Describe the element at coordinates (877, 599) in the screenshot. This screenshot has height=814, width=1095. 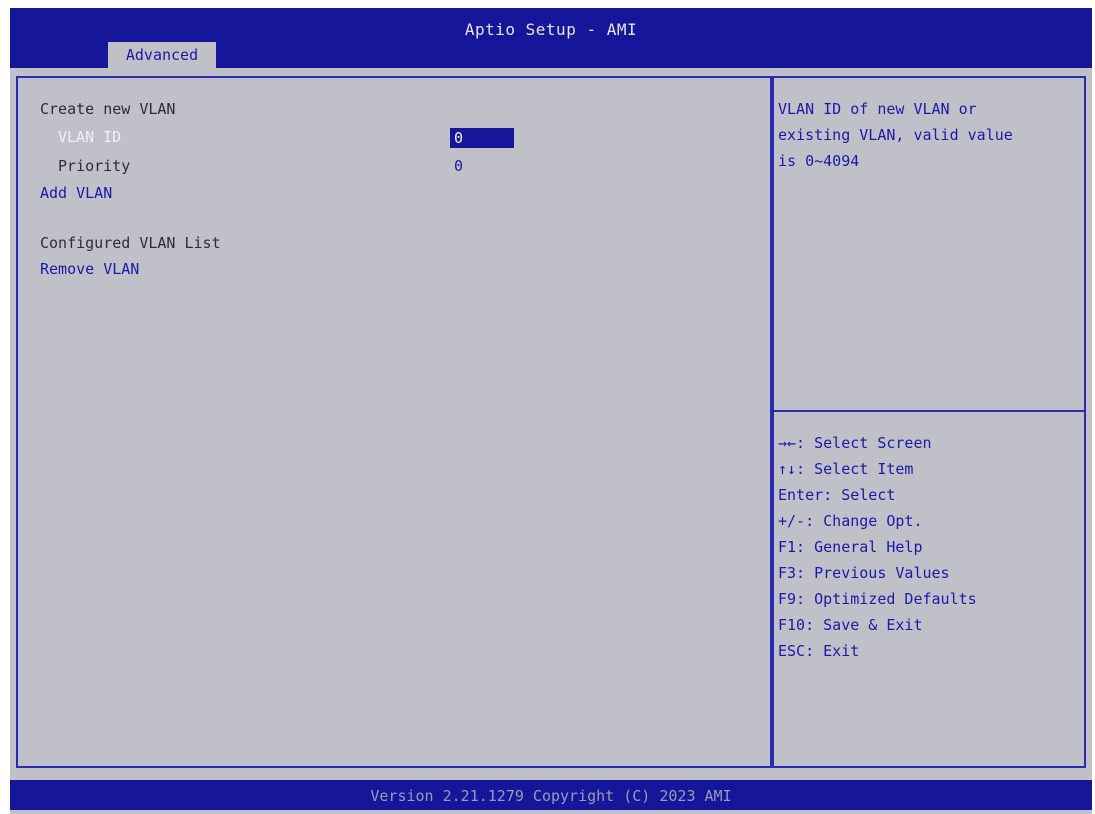
I see `key-hint-optimized-defaults: F9: Optimized Defaults` at that location.